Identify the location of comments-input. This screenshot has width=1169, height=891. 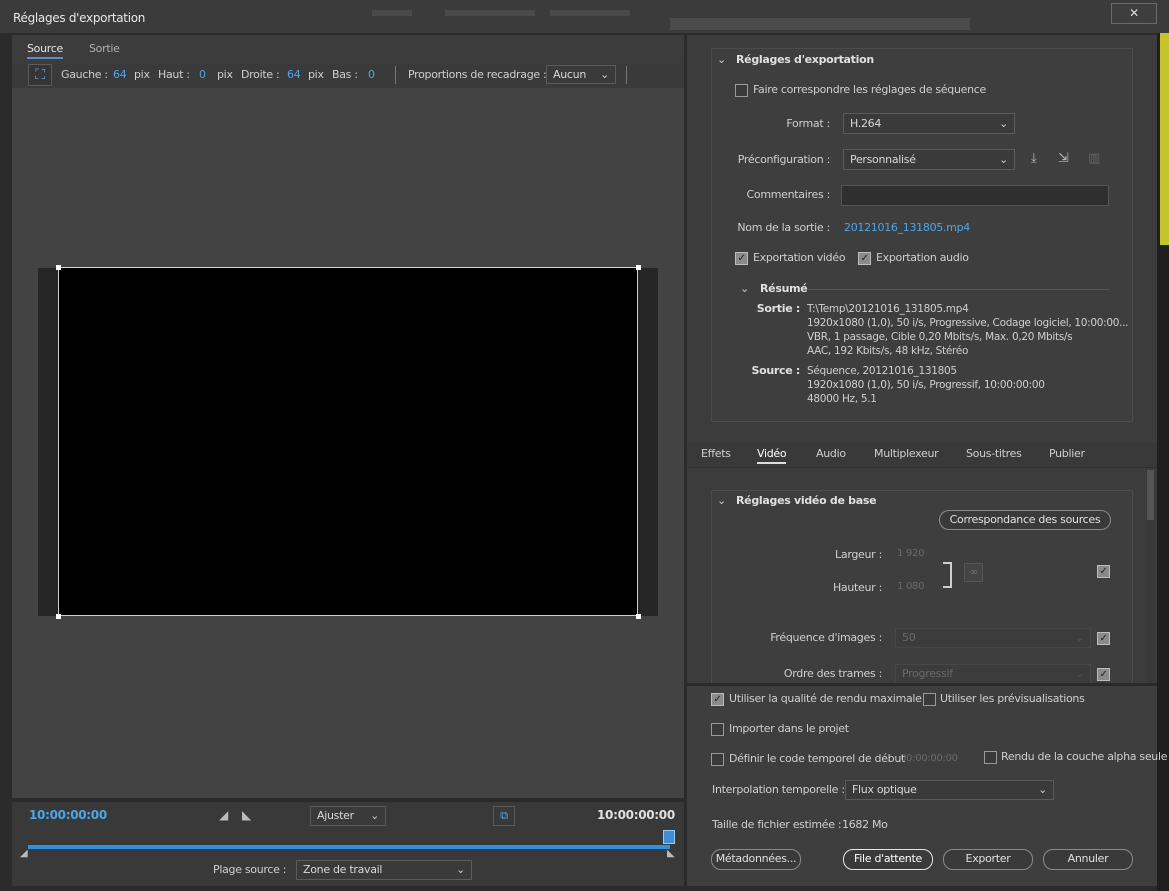
(975, 195).